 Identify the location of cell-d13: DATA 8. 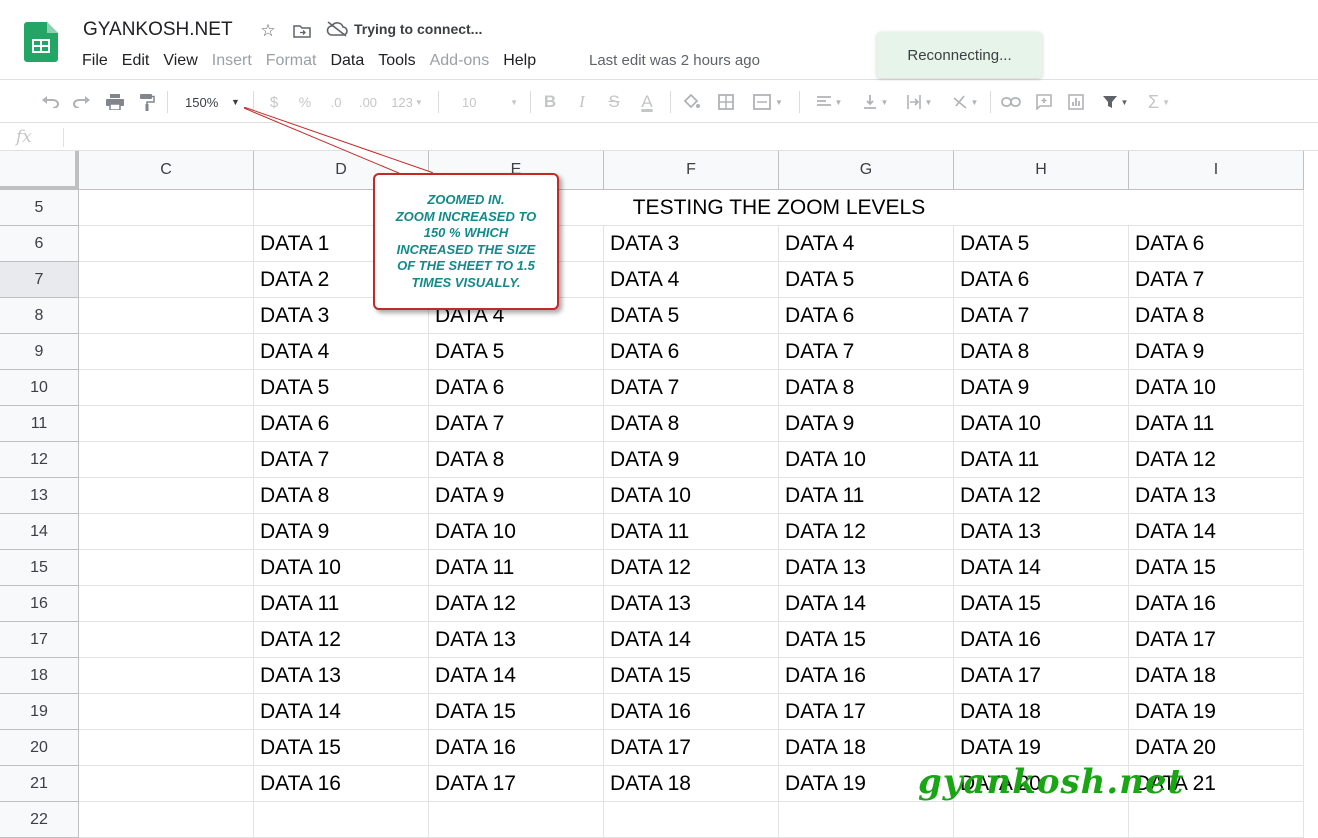
(341, 496).